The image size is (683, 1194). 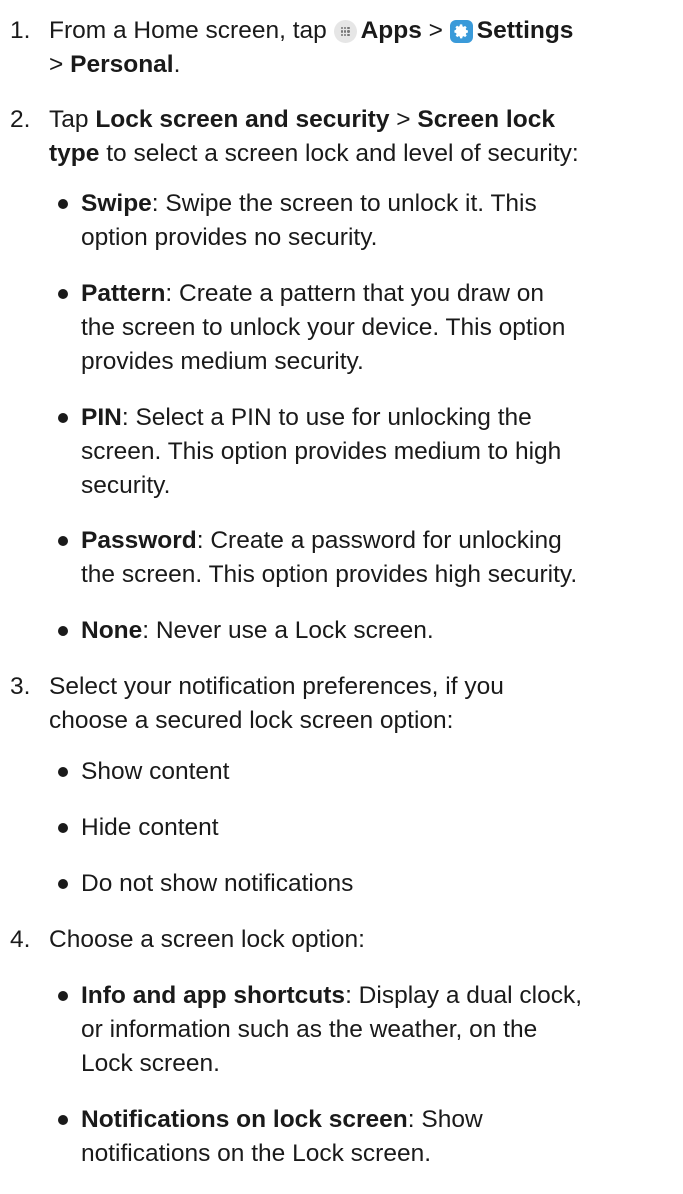 What do you see at coordinates (311, 30) in the screenshot?
I see `step-1-line-1: From a Home screen, tap Apps > Settings` at bounding box center [311, 30].